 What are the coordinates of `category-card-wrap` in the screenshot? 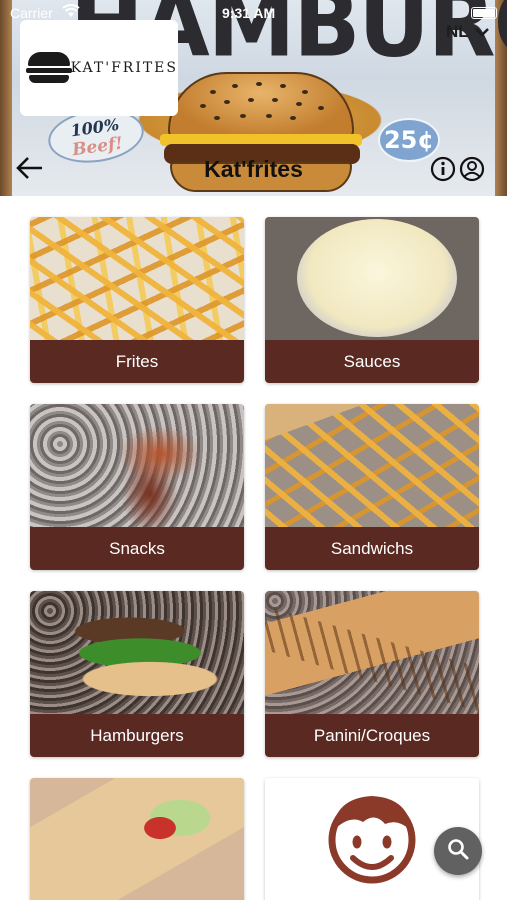 It's located at (137, 839).